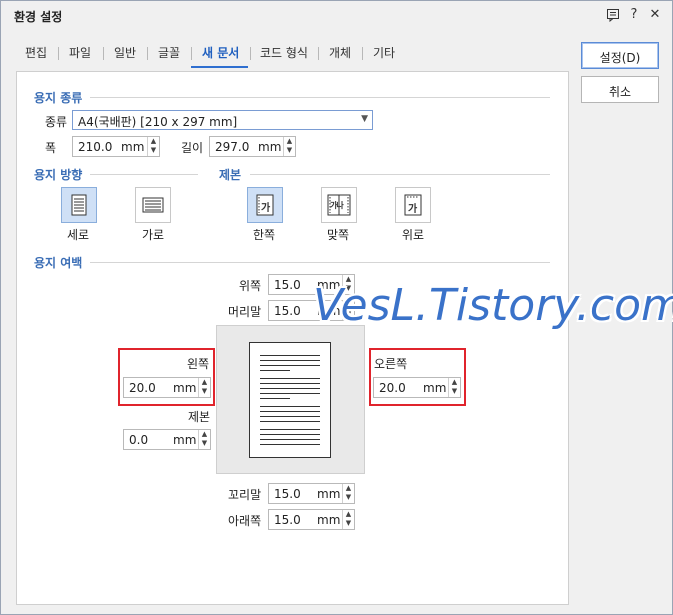  I want to click on left-margin-stepper: 20.0 mm ▲ ▼, so click(167, 387).